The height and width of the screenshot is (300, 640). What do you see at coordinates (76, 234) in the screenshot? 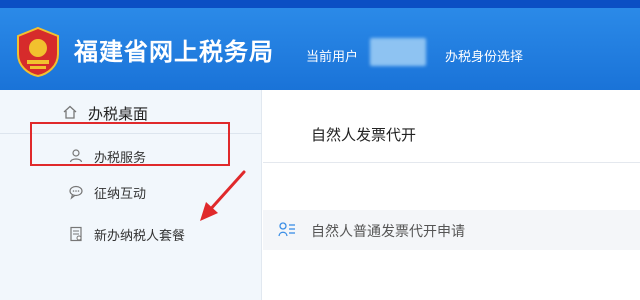
I see `document-icon` at bounding box center [76, 234].